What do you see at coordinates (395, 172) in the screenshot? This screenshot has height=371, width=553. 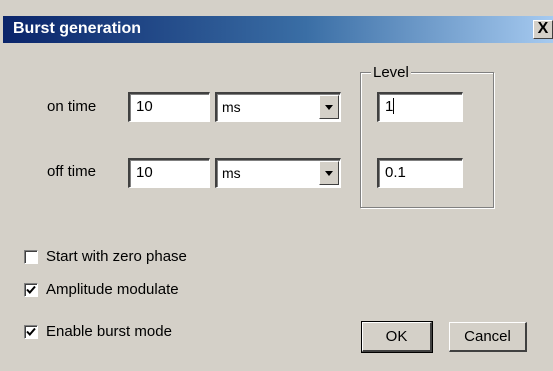 I see `off-level-value: 0.1` at bounding box center [395, 172].